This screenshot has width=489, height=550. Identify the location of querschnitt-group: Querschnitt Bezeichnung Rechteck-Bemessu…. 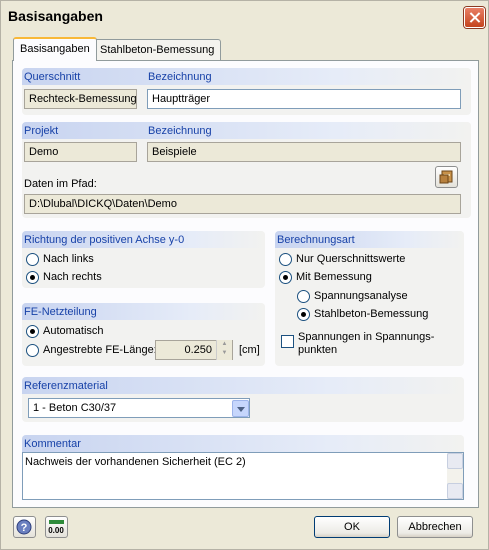
(246, 91).